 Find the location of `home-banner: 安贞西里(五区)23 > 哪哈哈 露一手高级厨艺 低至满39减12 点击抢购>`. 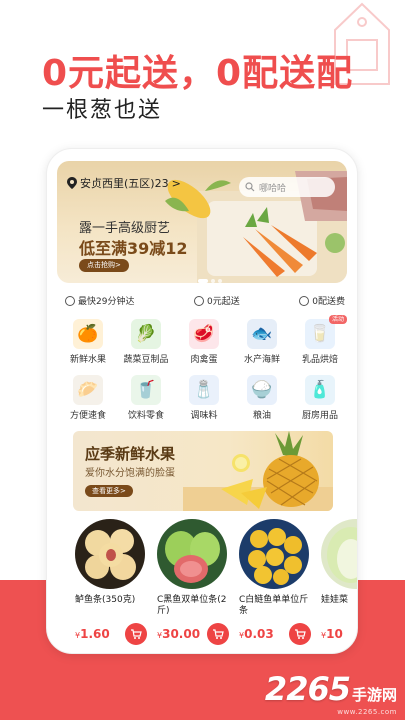

home-banner: 安贞西里(五区)23 > 哪哈哈 露一手高级厨艺 低至满39减12 点击抢购> is located at coordinates (202, 222).